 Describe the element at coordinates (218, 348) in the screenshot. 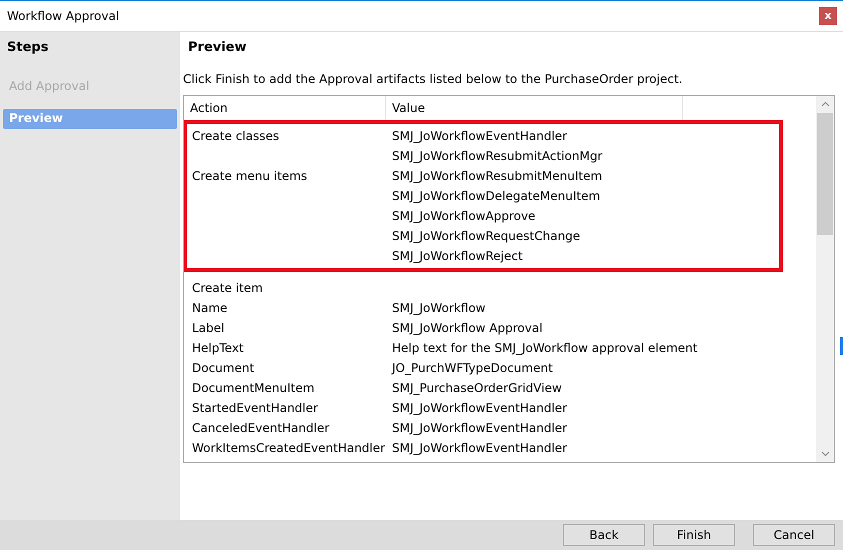

I see `action-cell-text: HelpText` at that location.